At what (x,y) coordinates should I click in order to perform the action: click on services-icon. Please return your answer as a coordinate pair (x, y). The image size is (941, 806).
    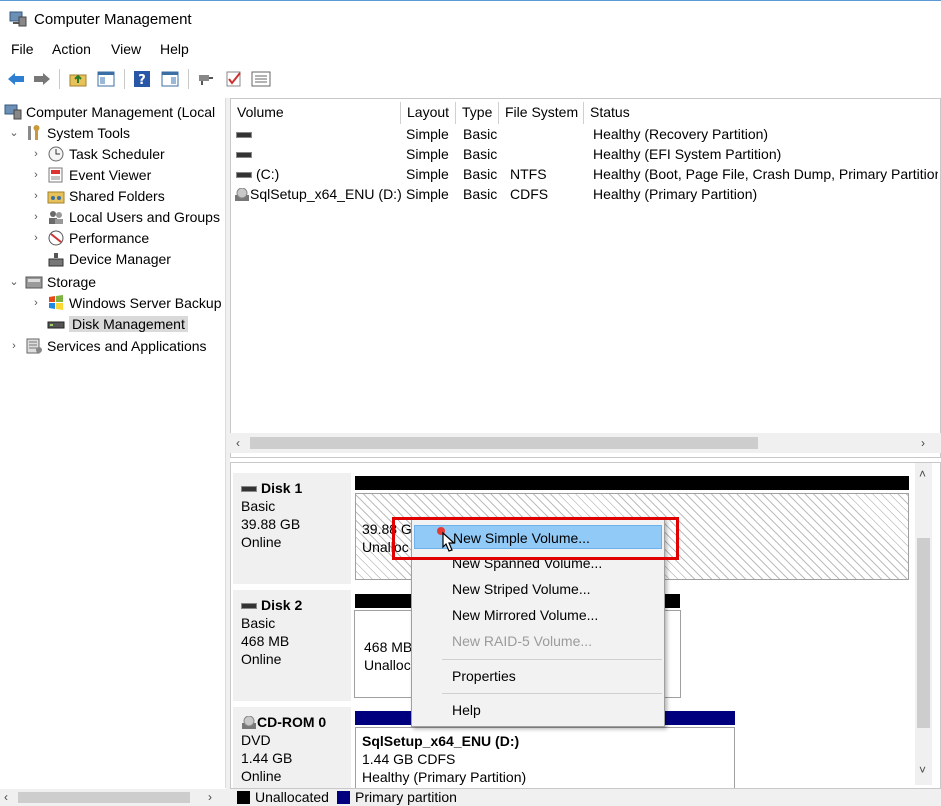
    Looking at the image, I should click on (34, 346).